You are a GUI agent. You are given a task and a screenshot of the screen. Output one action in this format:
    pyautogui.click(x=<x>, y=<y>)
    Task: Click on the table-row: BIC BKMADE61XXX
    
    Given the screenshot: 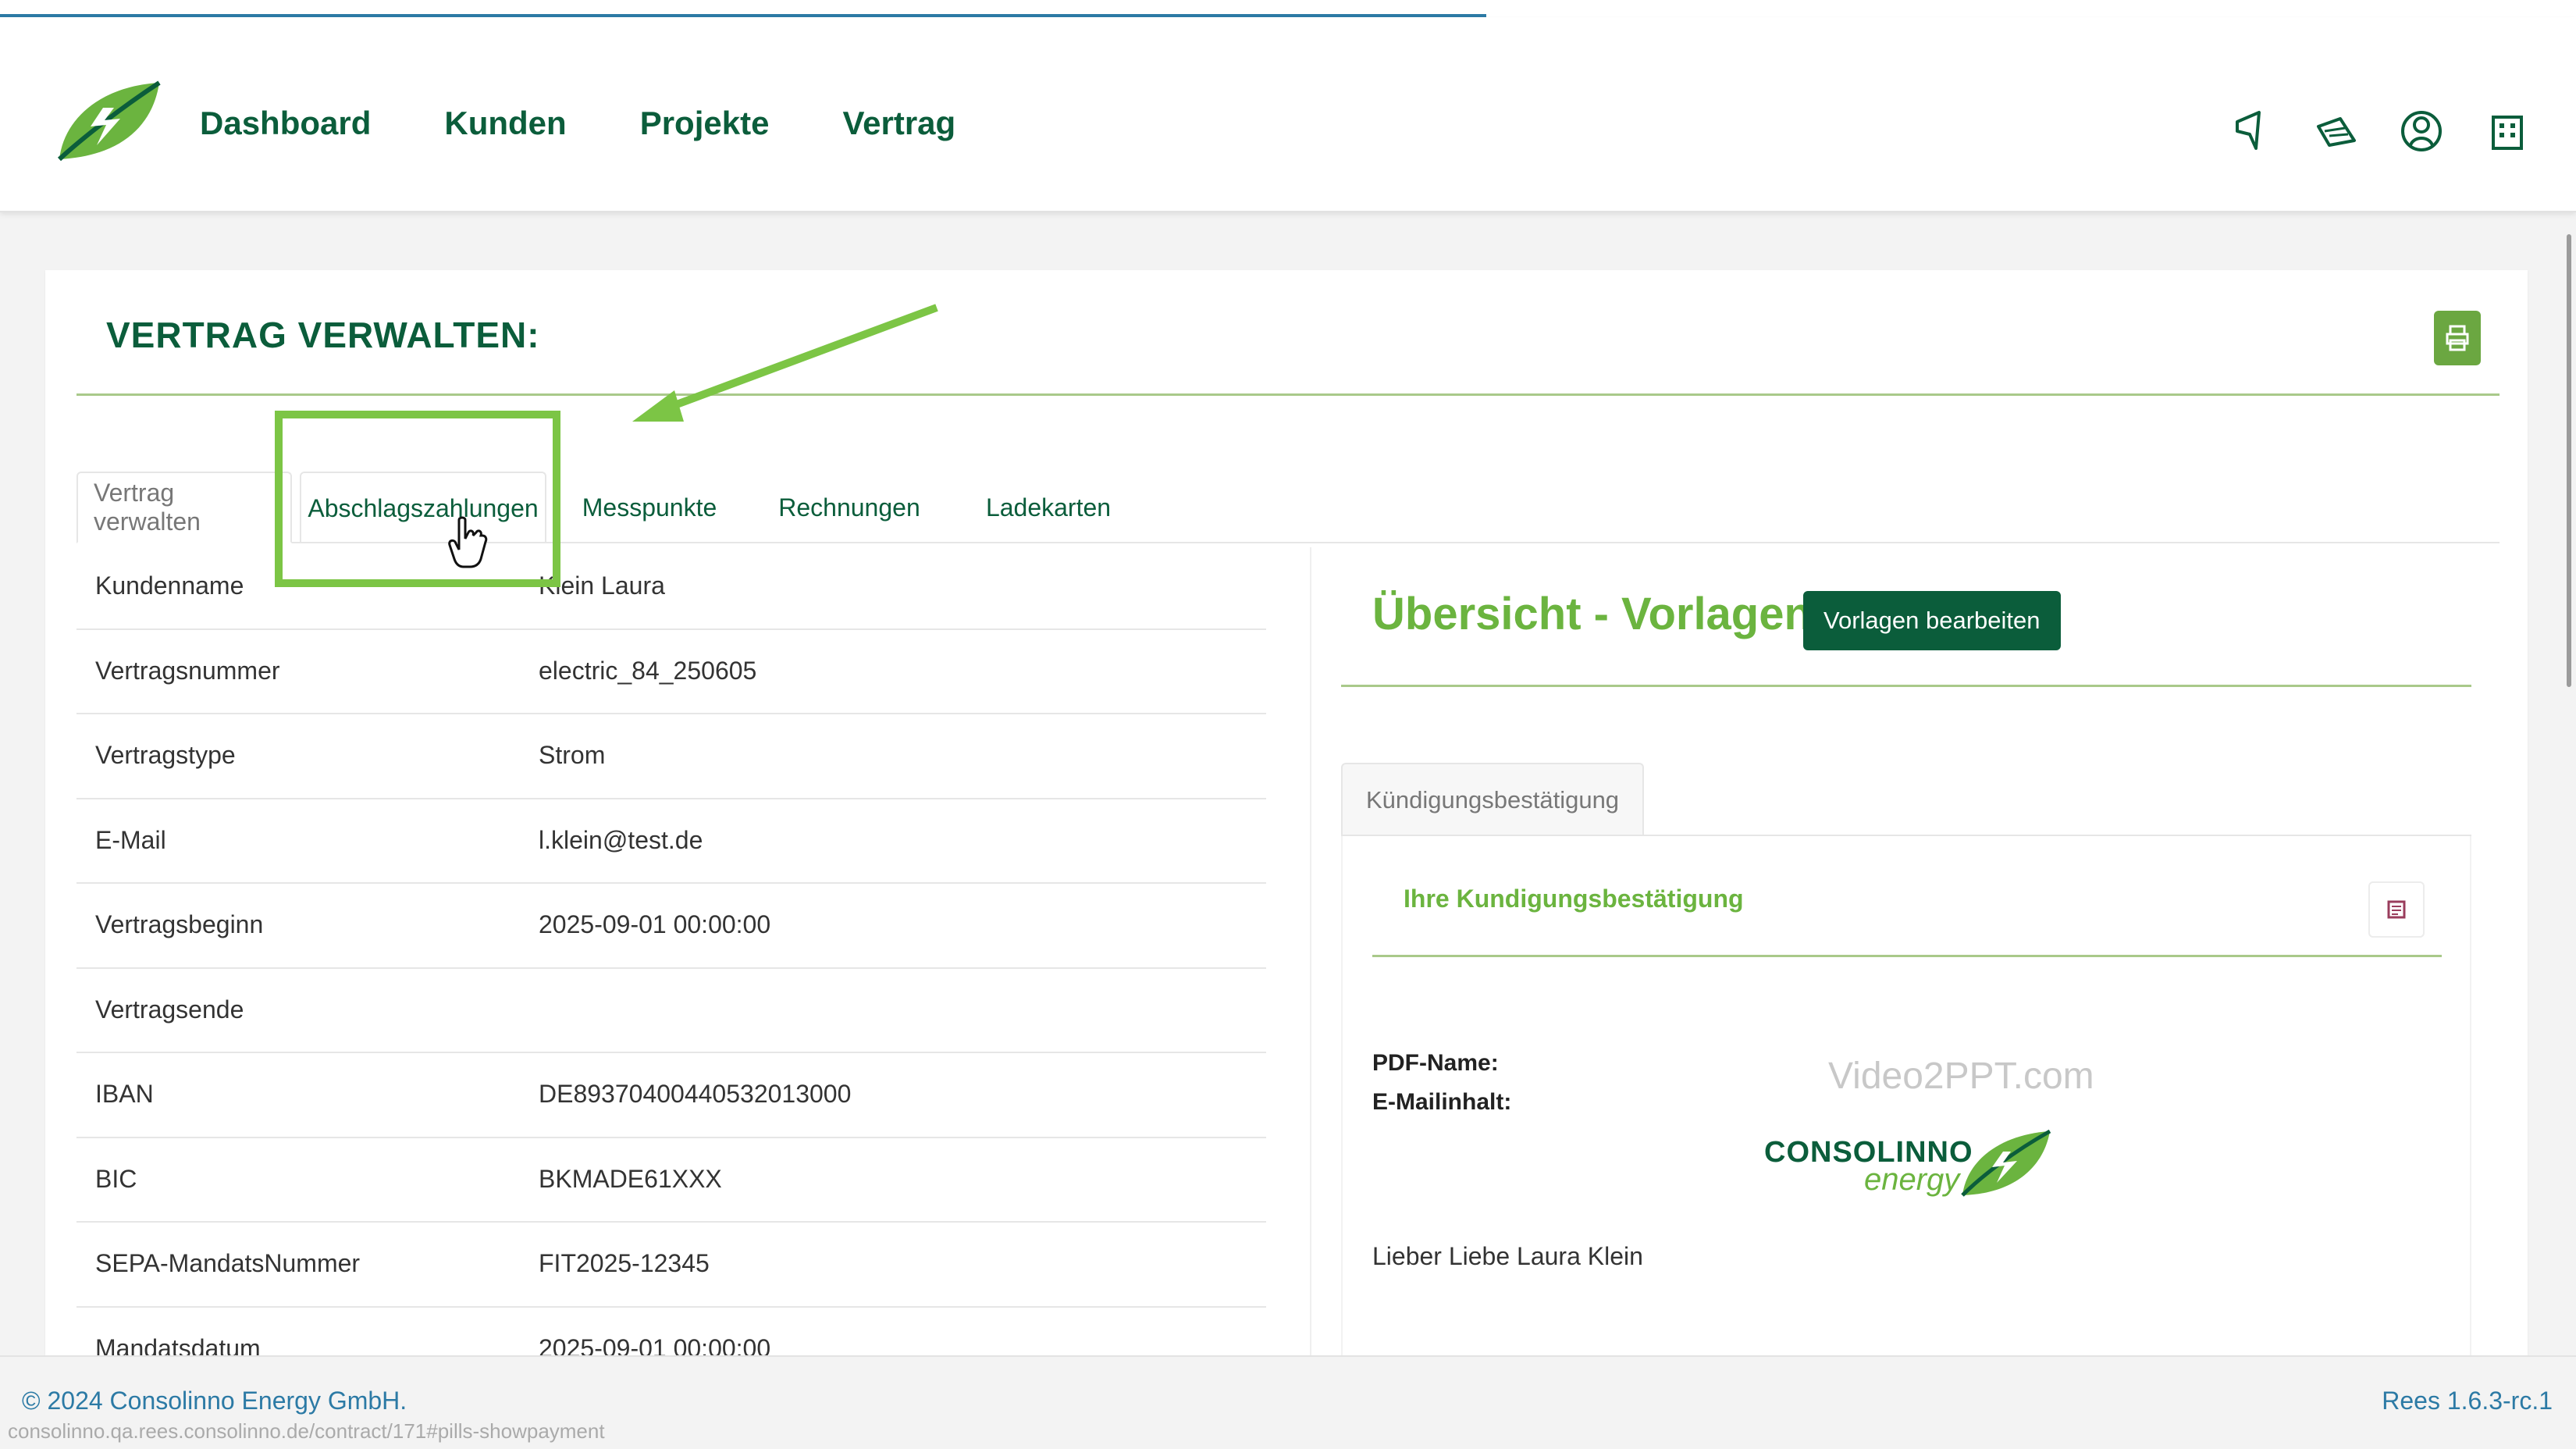 What is the action you would take?
    pyautogui.click(x=671, y=1180)
    